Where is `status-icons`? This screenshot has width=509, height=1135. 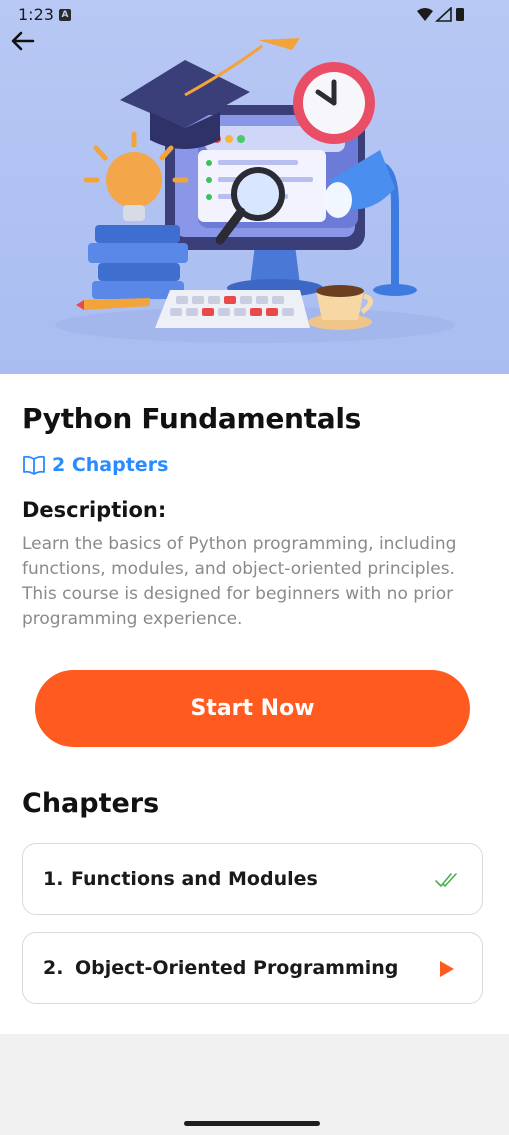
status-icons is located at coordinates (445, 16).